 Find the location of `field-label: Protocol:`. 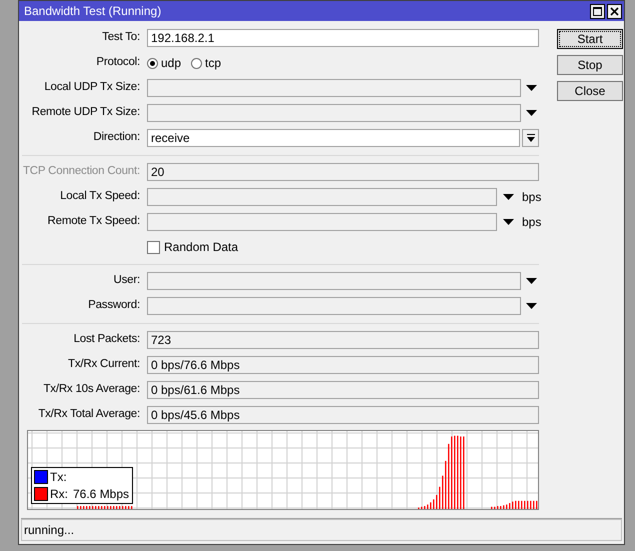

field-label: Protocol: is located at coordinates (118, 62).